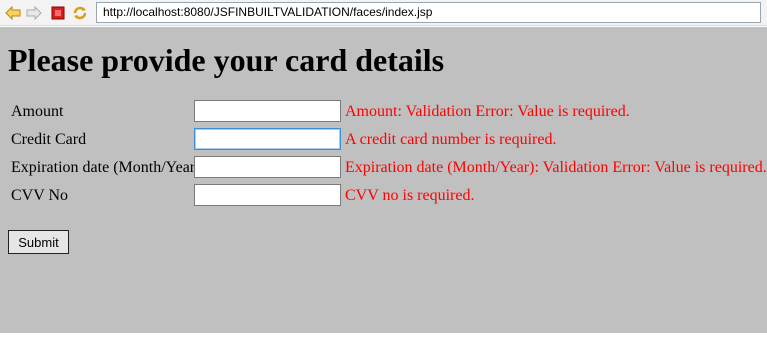 The height and width of the screenshot is (337, 767). What do you see at coordinates (106, 167) in the screenshot?
I see `expiration-date-label: Expiration date (Month/Year)` at bounding box center [106, 167].